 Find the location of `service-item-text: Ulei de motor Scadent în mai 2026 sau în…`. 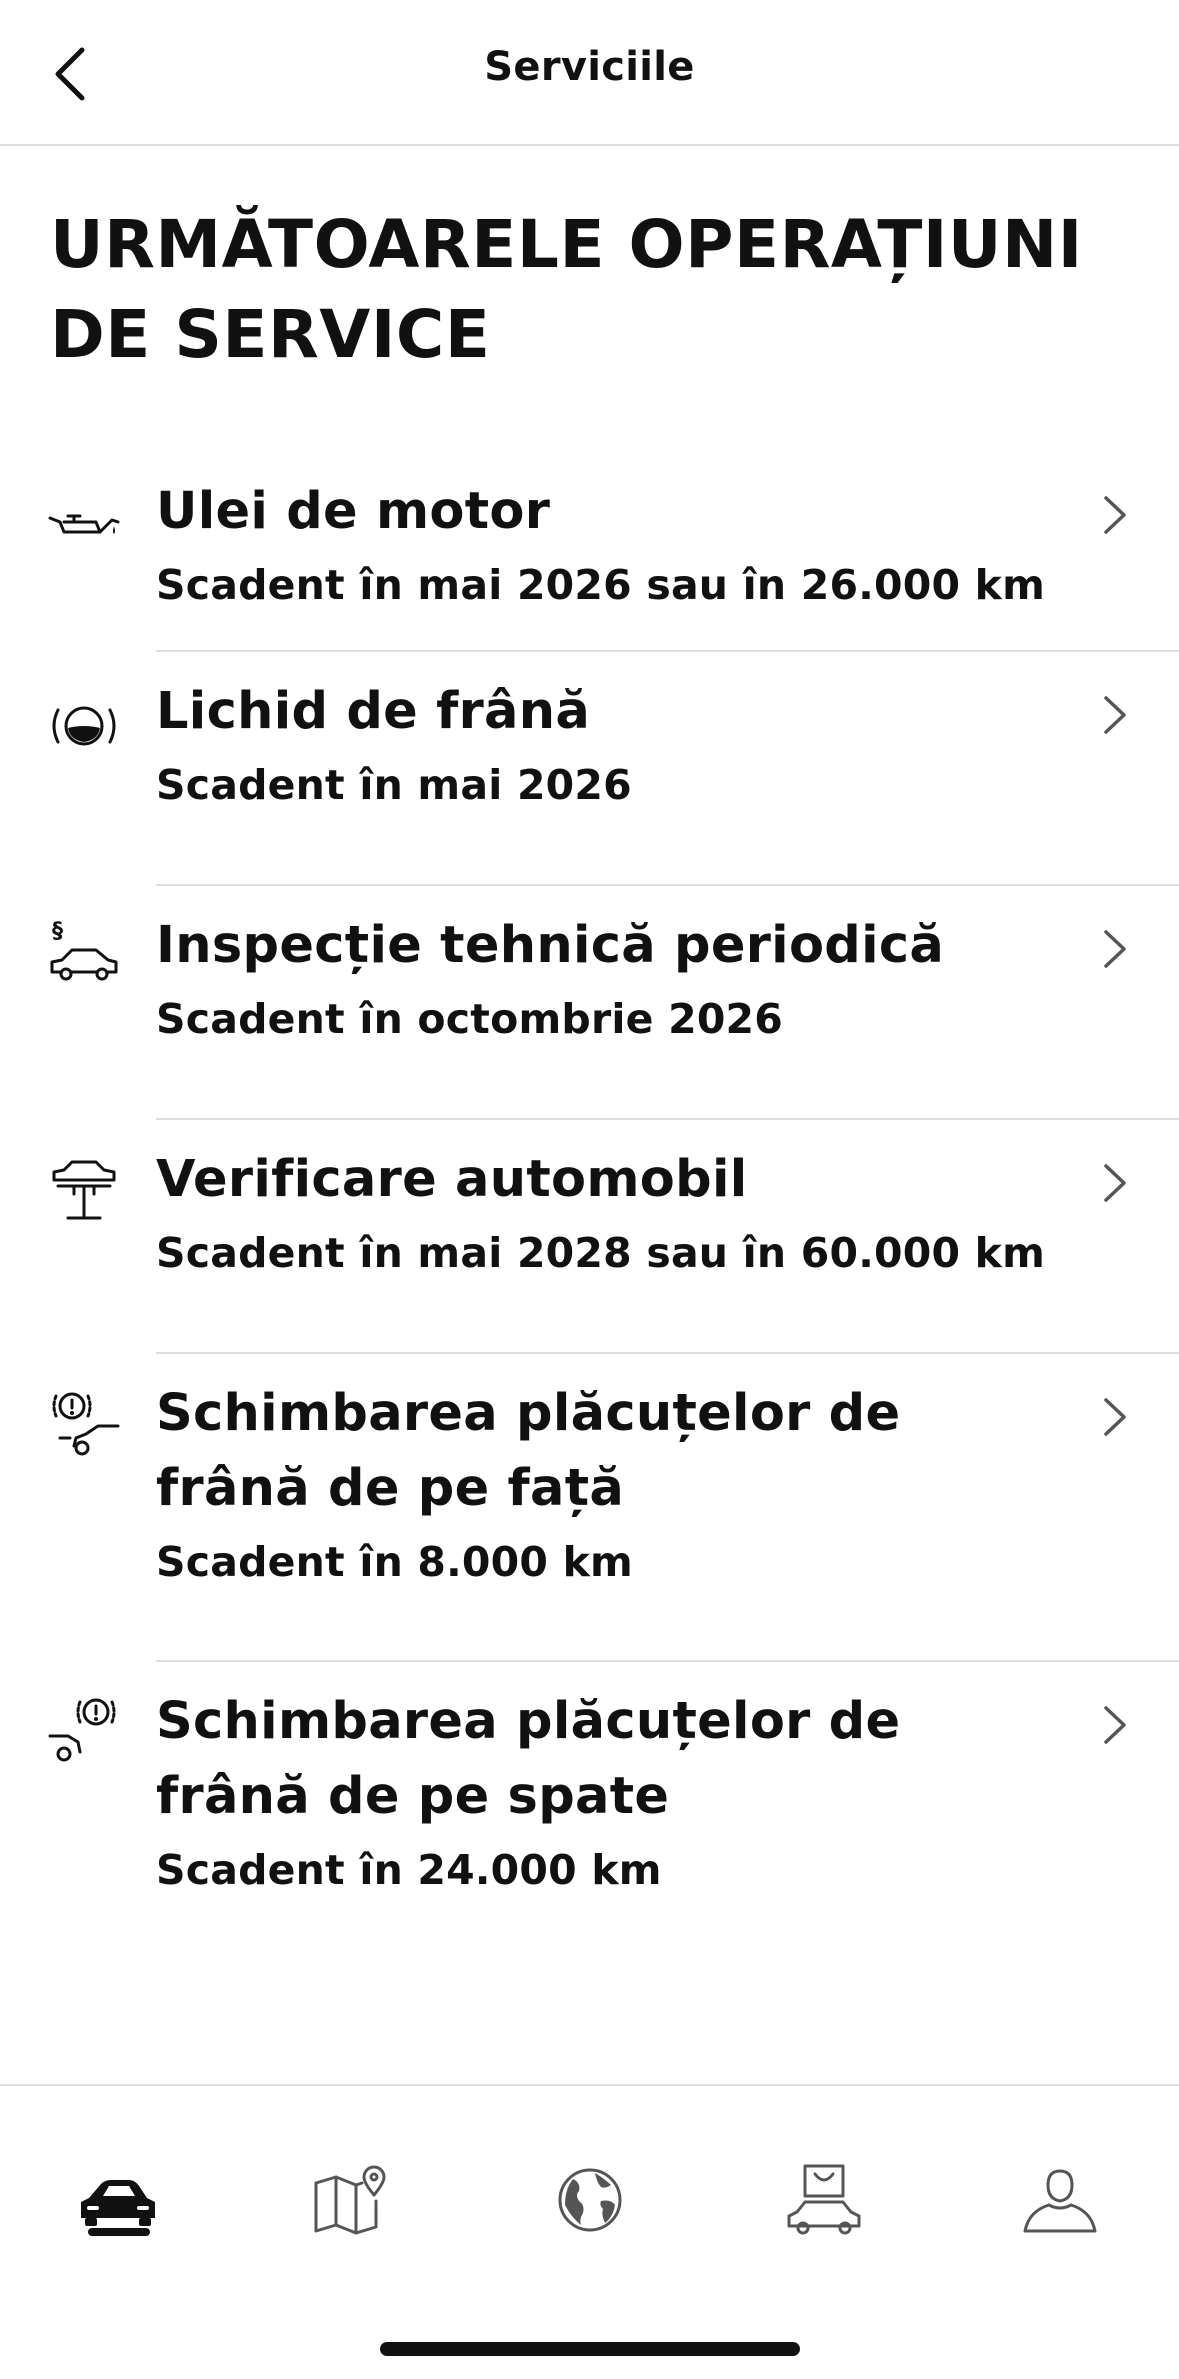

service-item-text: Ulei de motor Scadent în mai 2026 sau în… is located at coordinates (612, 544).